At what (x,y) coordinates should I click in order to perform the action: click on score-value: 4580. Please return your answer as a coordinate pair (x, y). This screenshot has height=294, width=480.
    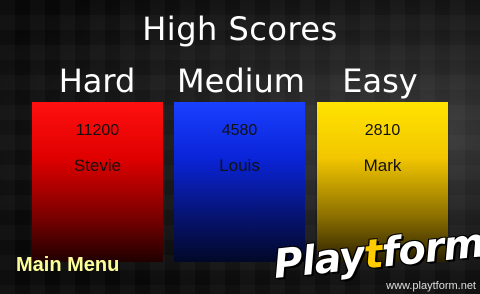
    Looking at the image, I should click on (239, 130).